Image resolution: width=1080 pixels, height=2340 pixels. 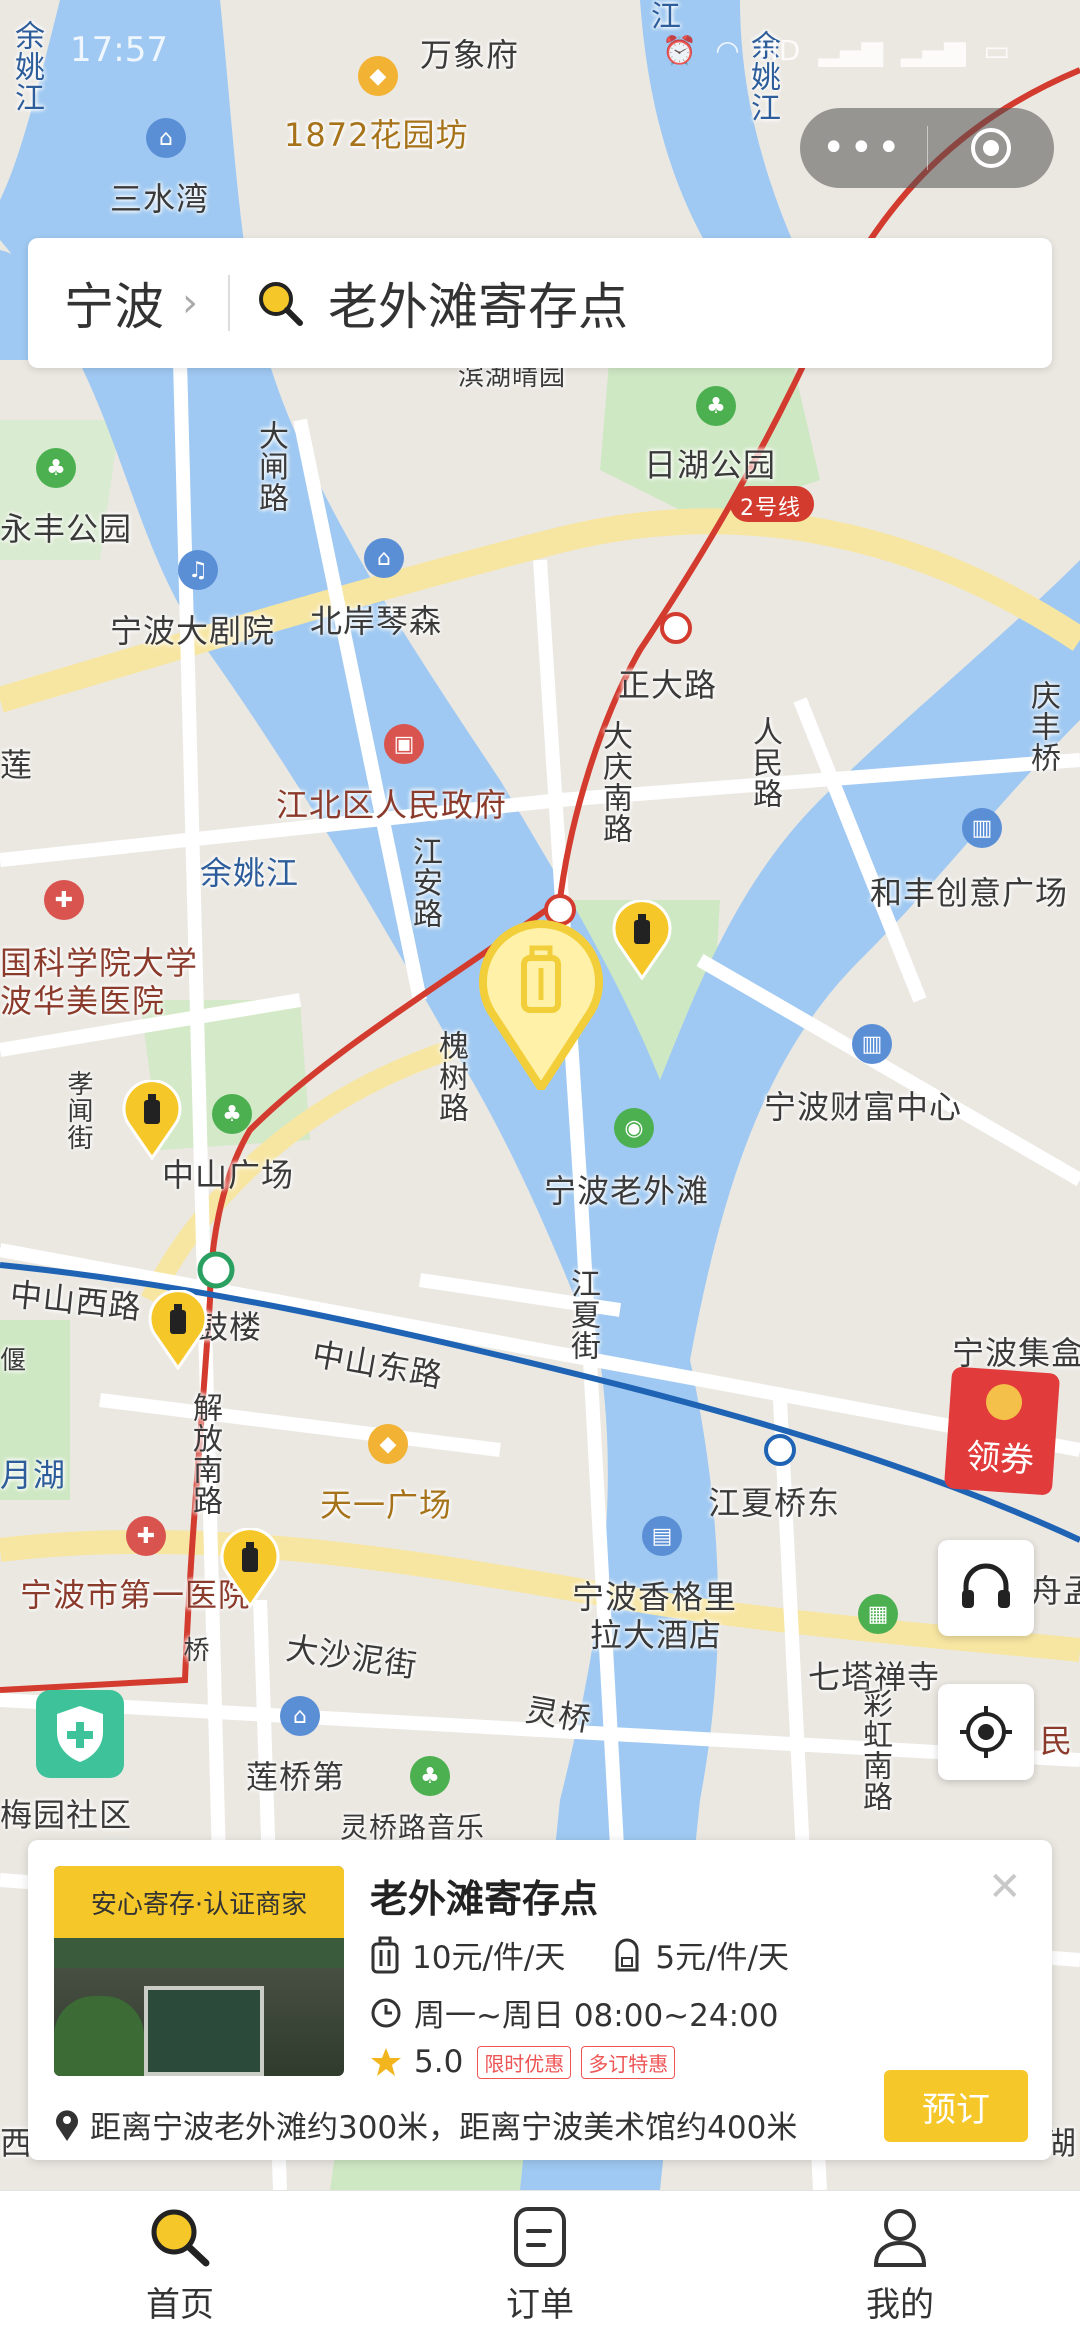 What do you see at coordinates (774, 1503) in the screenshot?
I see `map-label: 江夏桥东` at bounding box center [774, 1503].